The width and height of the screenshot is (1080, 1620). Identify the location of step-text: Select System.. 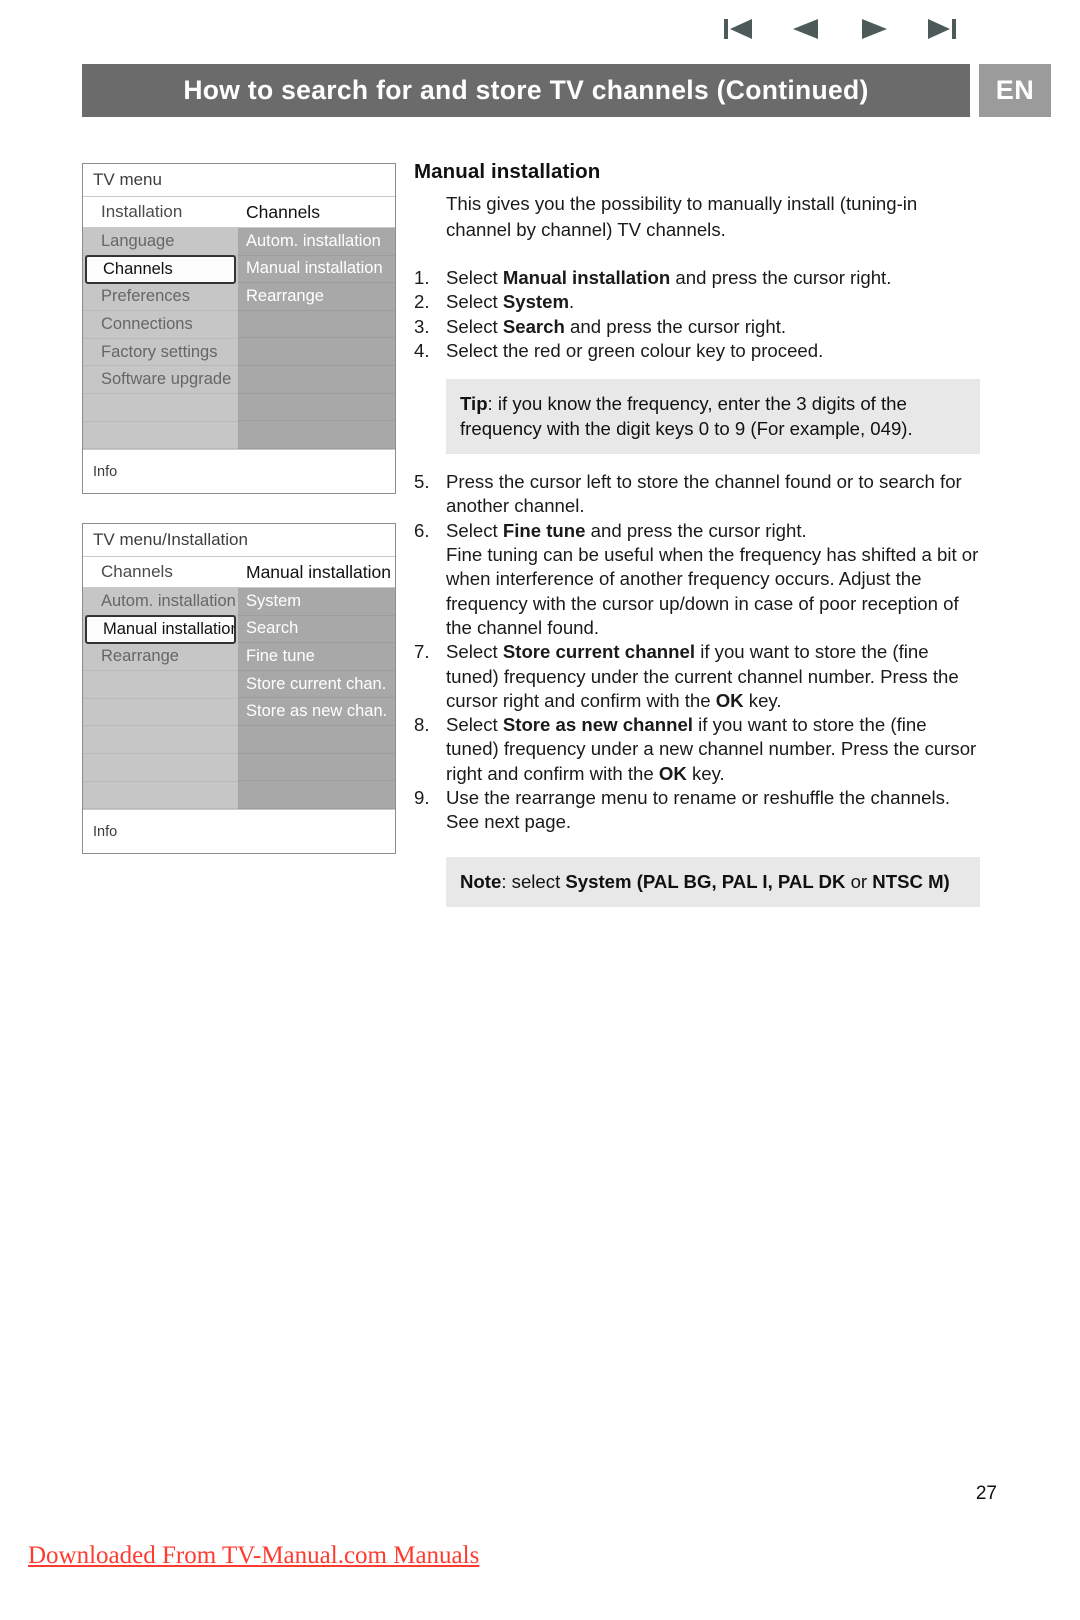
(510, 302).